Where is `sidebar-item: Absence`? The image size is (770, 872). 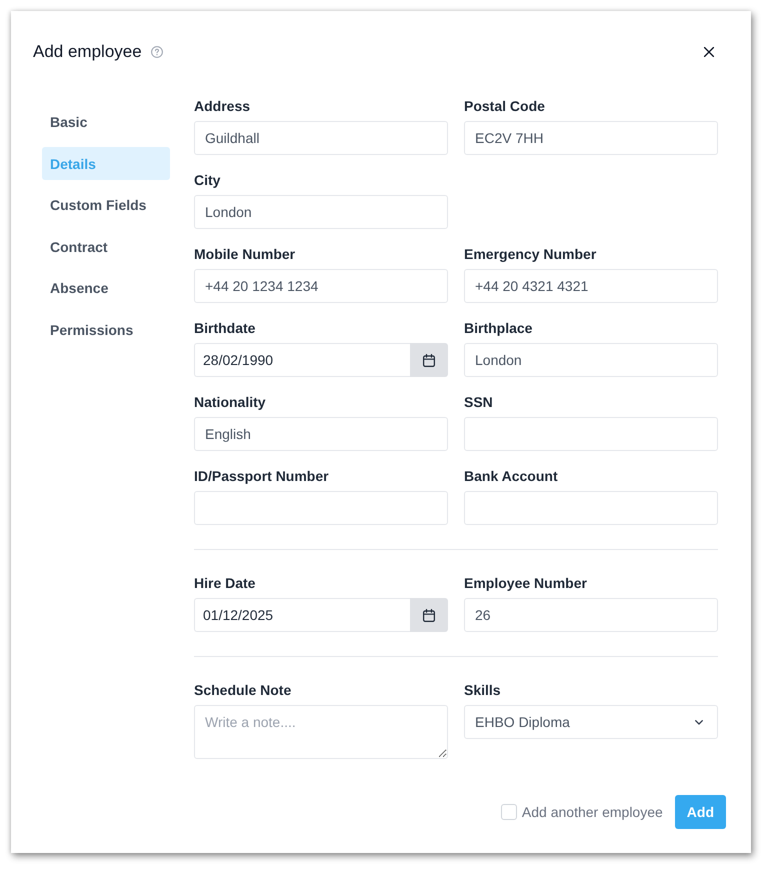
sidebar-item: Absence is located at coordinates (106, 288).